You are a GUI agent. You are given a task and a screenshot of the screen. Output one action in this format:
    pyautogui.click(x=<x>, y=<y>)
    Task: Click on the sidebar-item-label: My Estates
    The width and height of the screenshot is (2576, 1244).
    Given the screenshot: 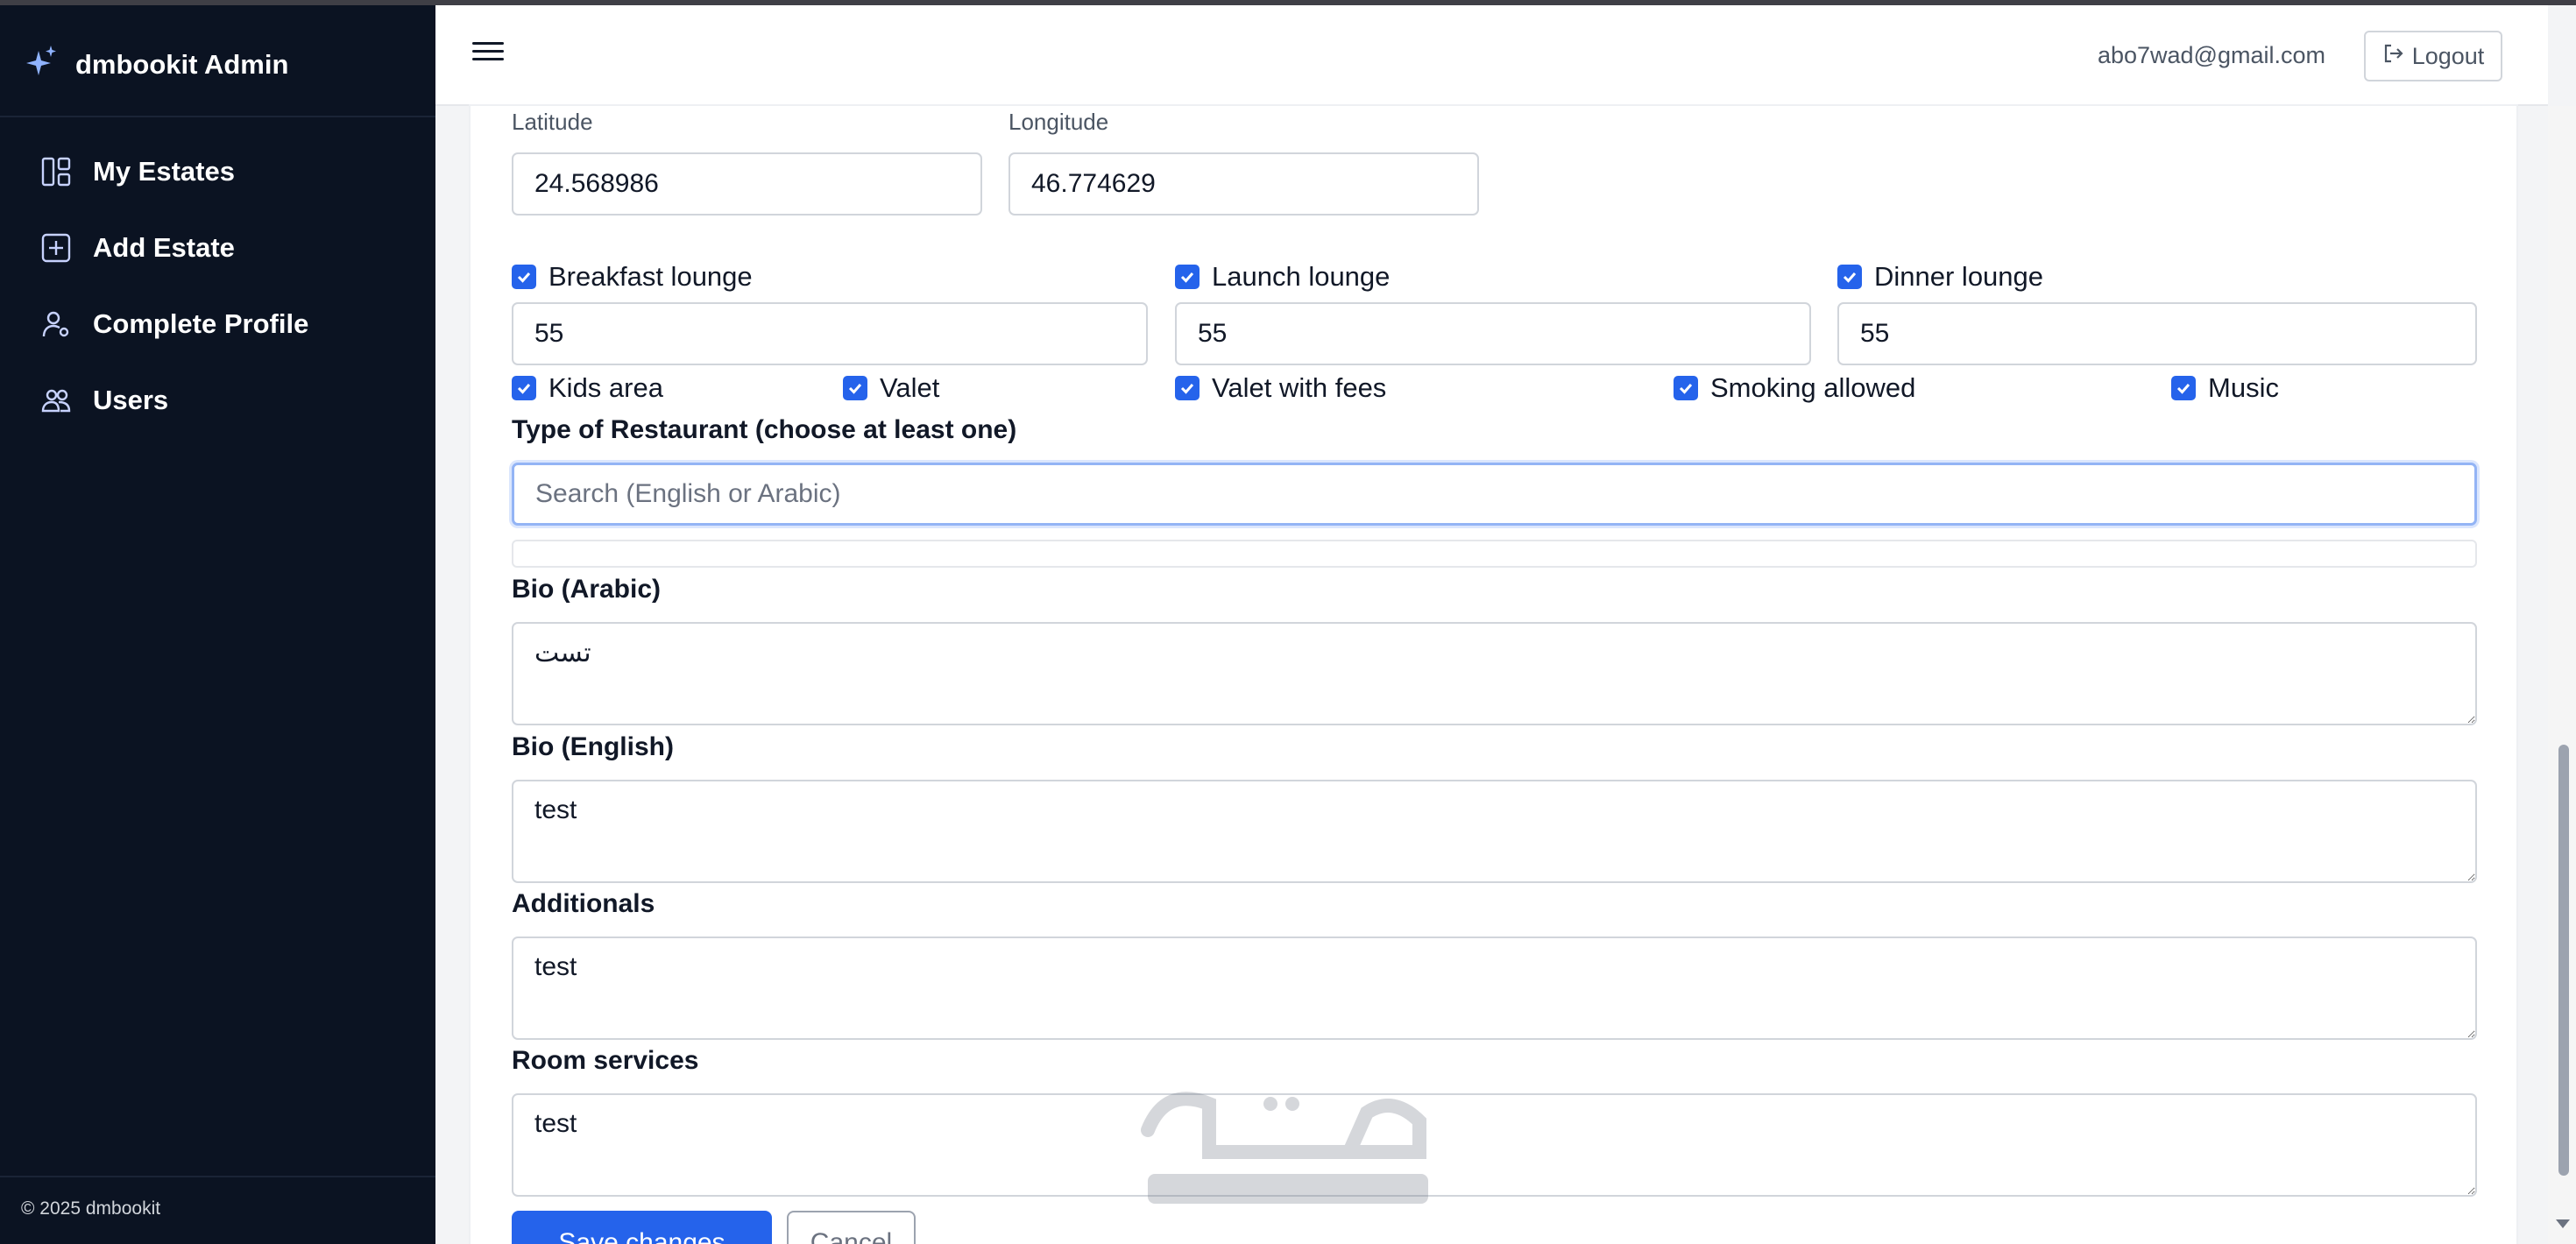 What is the action you would take?
    pyautogui.click(x=164, y=171)
    